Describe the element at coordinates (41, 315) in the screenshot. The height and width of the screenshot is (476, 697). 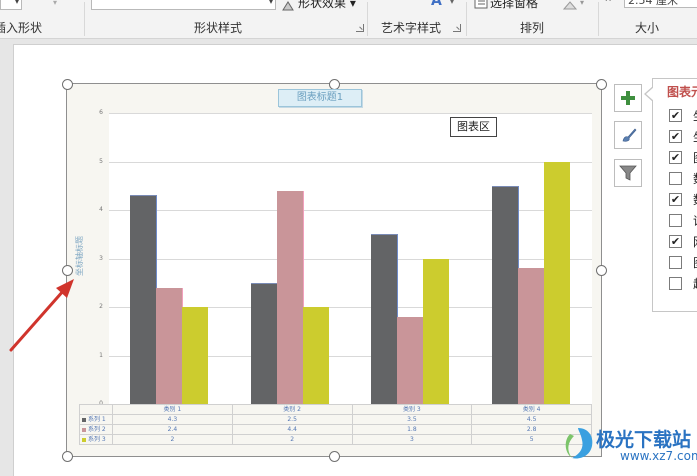
I see `red-arrow-annotation` at that location.